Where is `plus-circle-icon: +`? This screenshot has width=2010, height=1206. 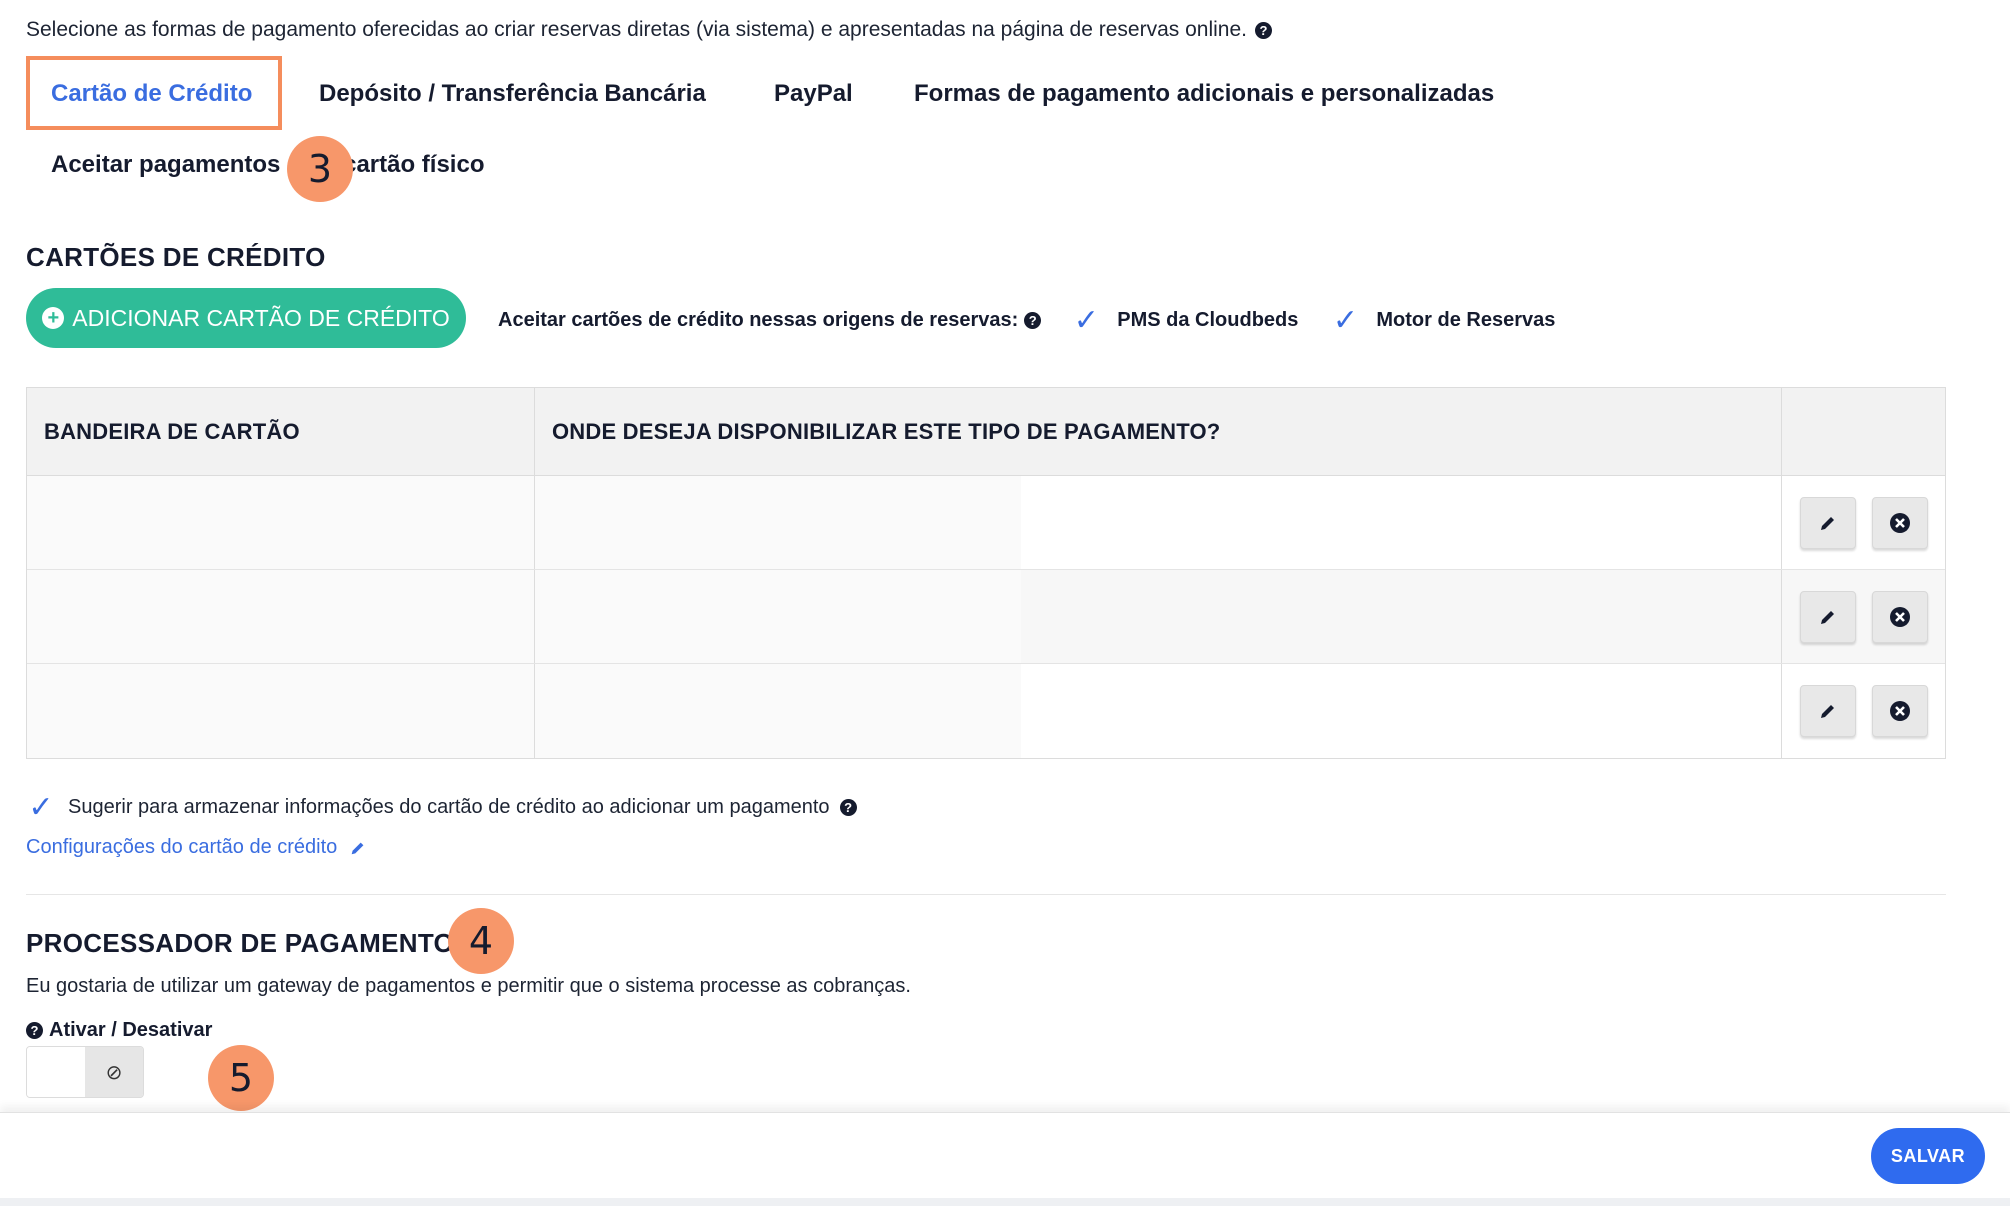
plus-circle-icon: + is located at coordinates (53, 318).